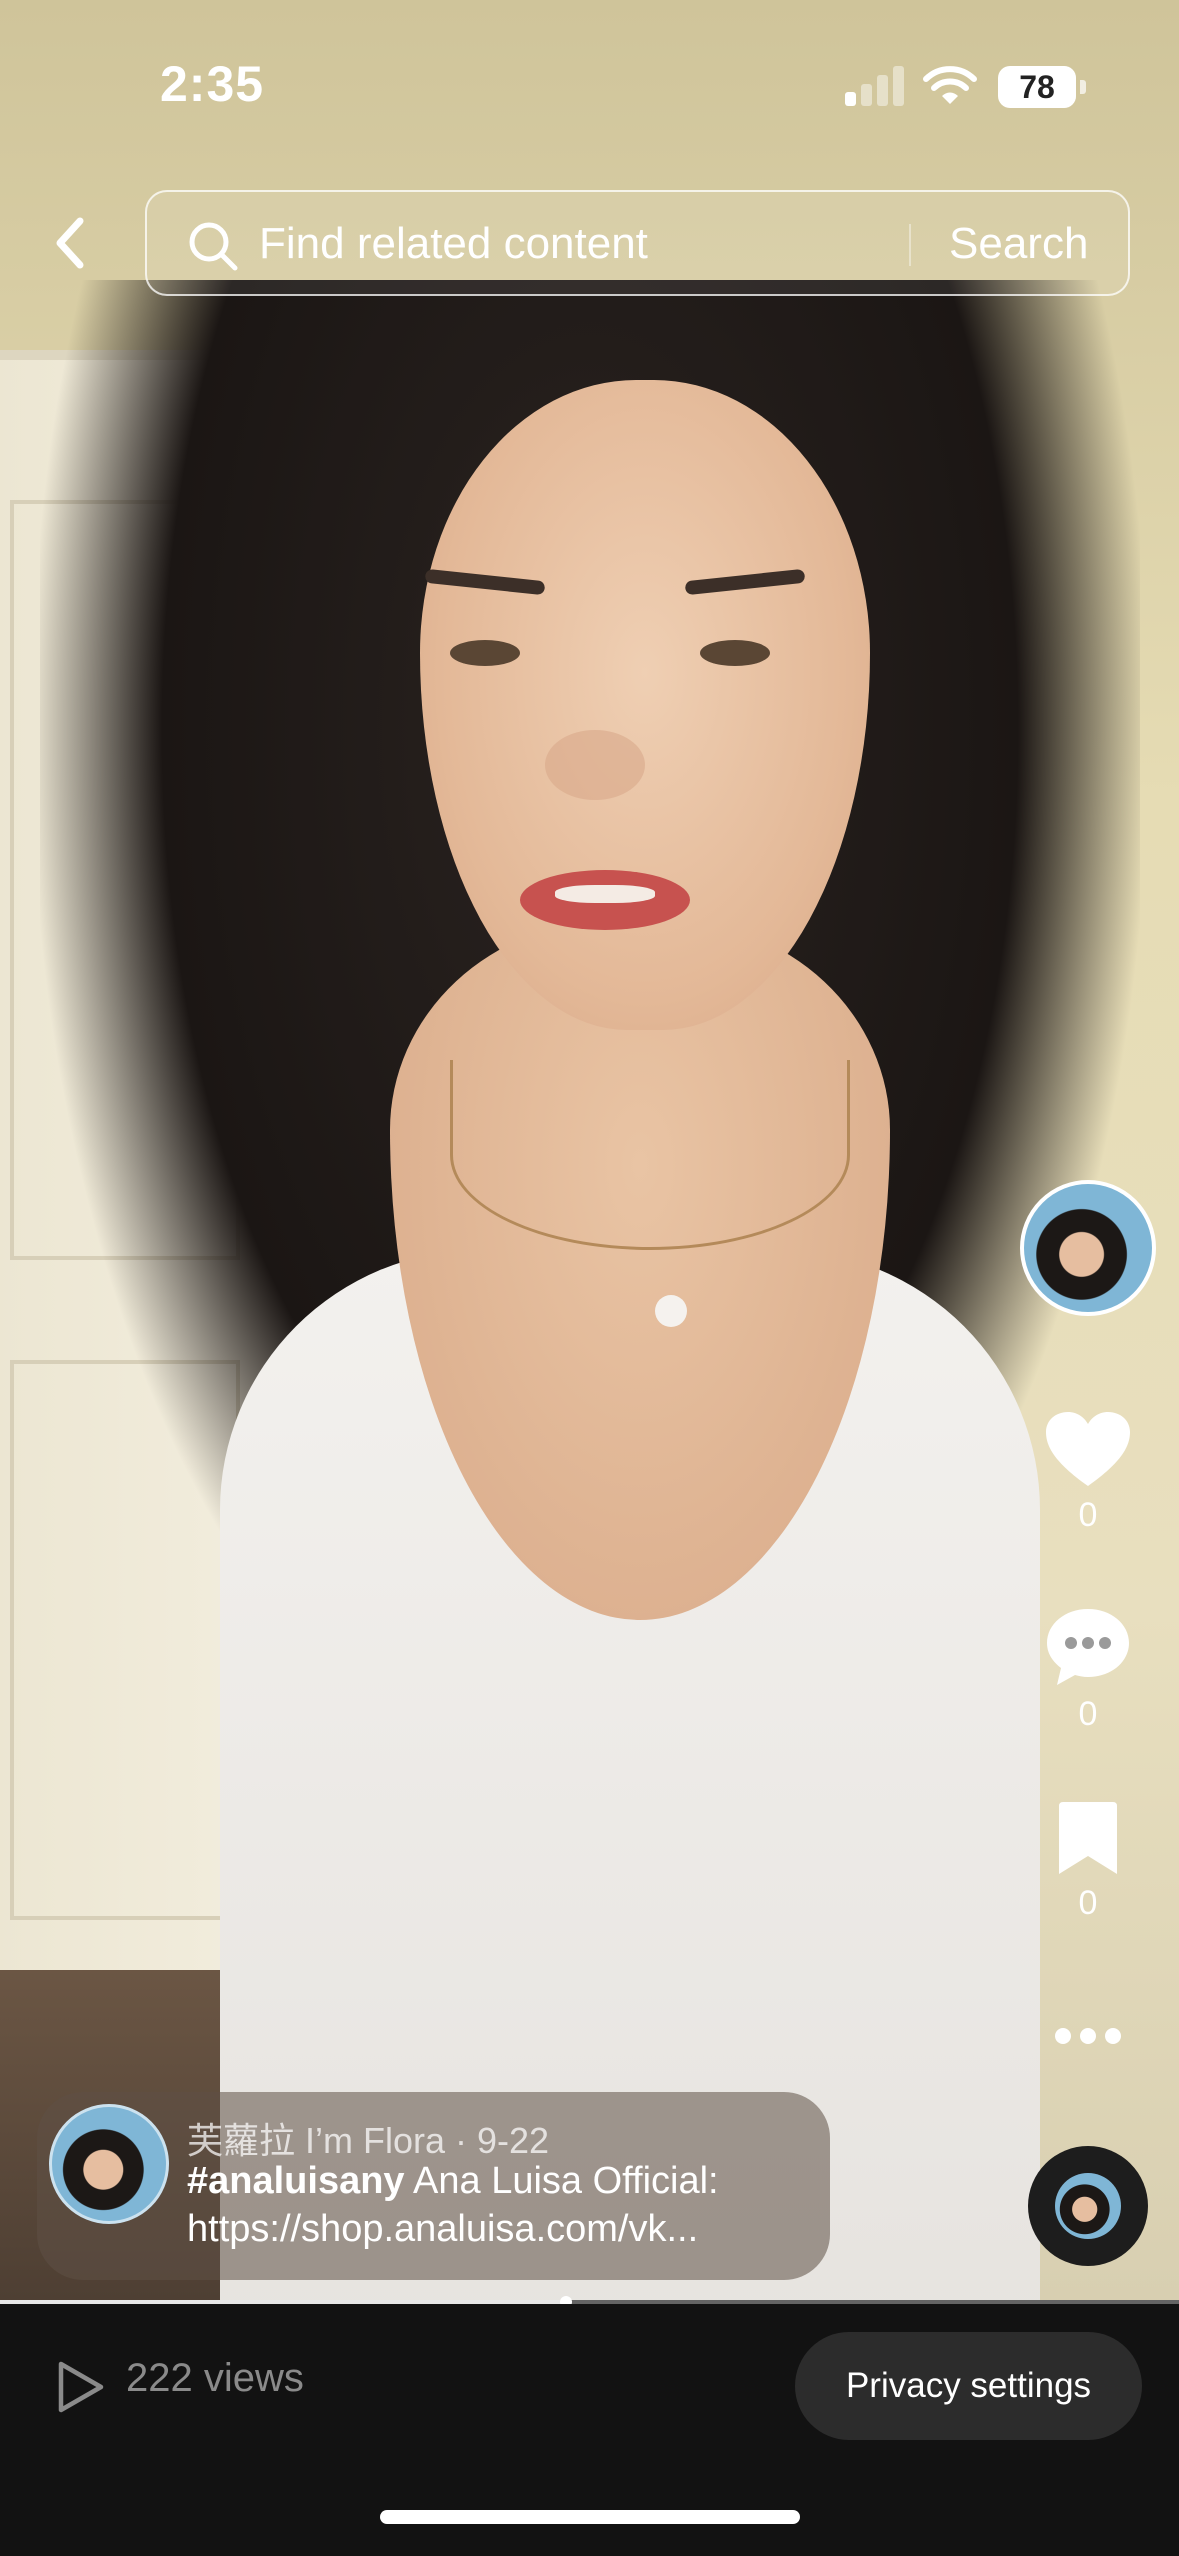 The image size is (1179, 2556). I want to click on view-count: 222 views, so click(215, 2378).